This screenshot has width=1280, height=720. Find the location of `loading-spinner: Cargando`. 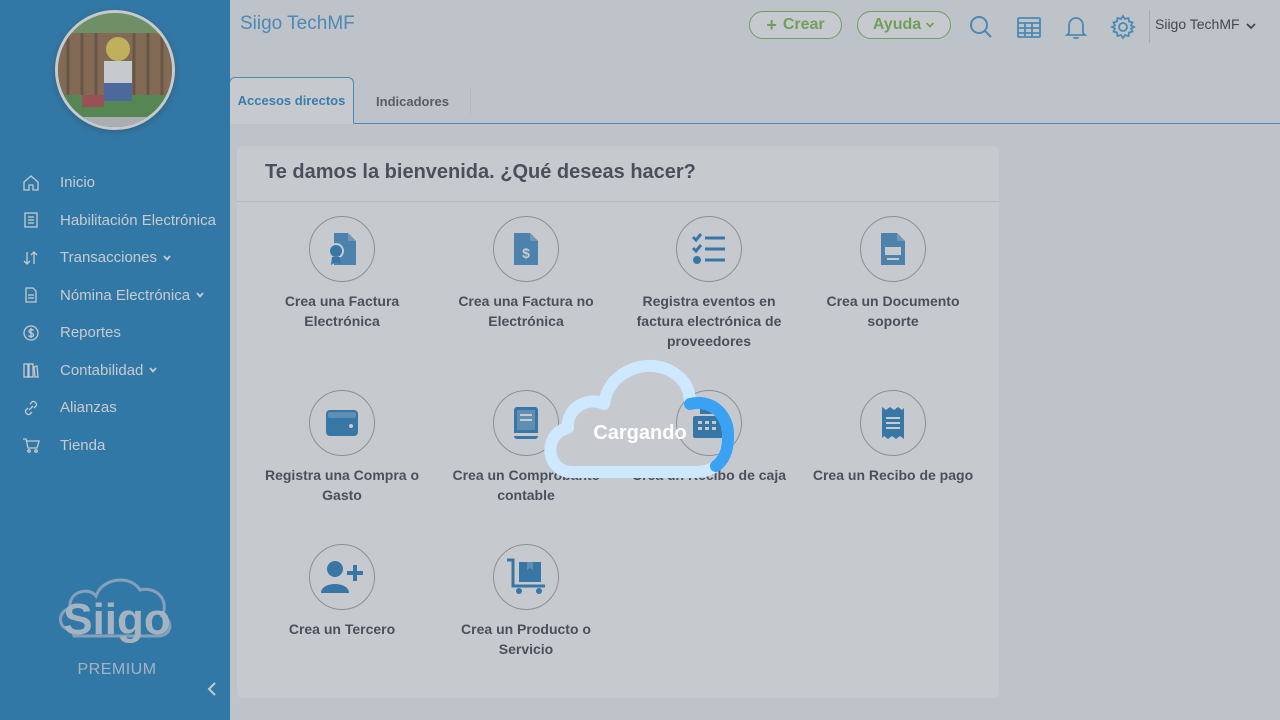

loading-spinner: Cargando is located at coordinates (640, 417).